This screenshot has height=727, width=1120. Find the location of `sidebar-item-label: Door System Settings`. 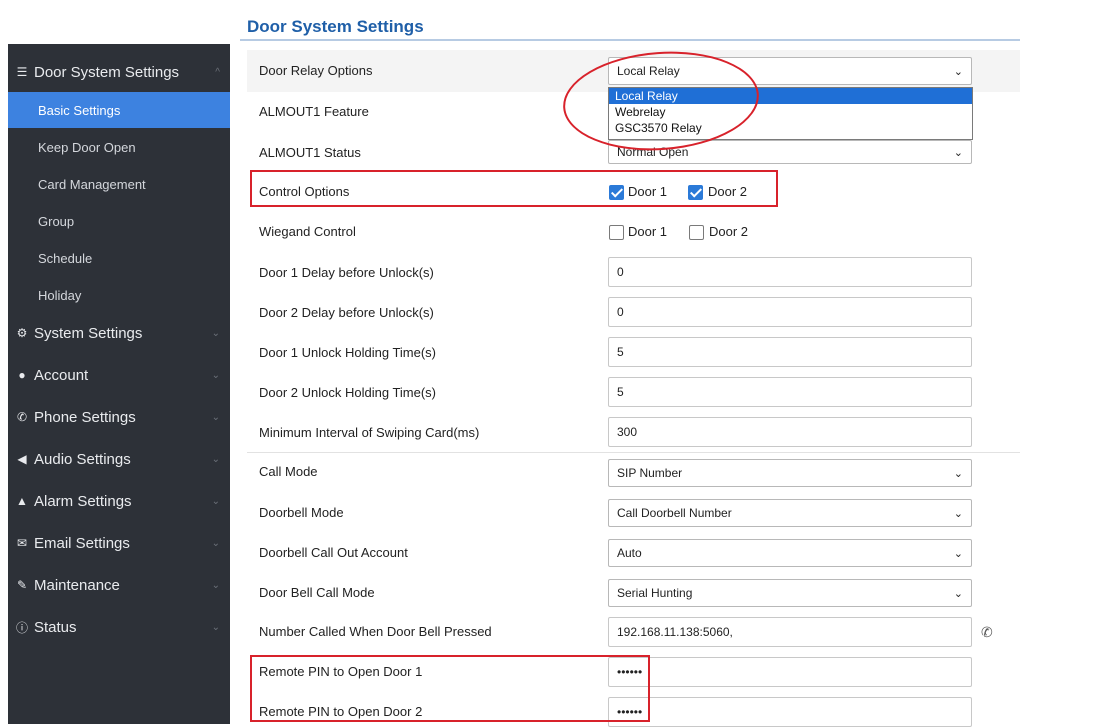

sidebar-item-label: Door System Settings is located at coordinates (107, 72).